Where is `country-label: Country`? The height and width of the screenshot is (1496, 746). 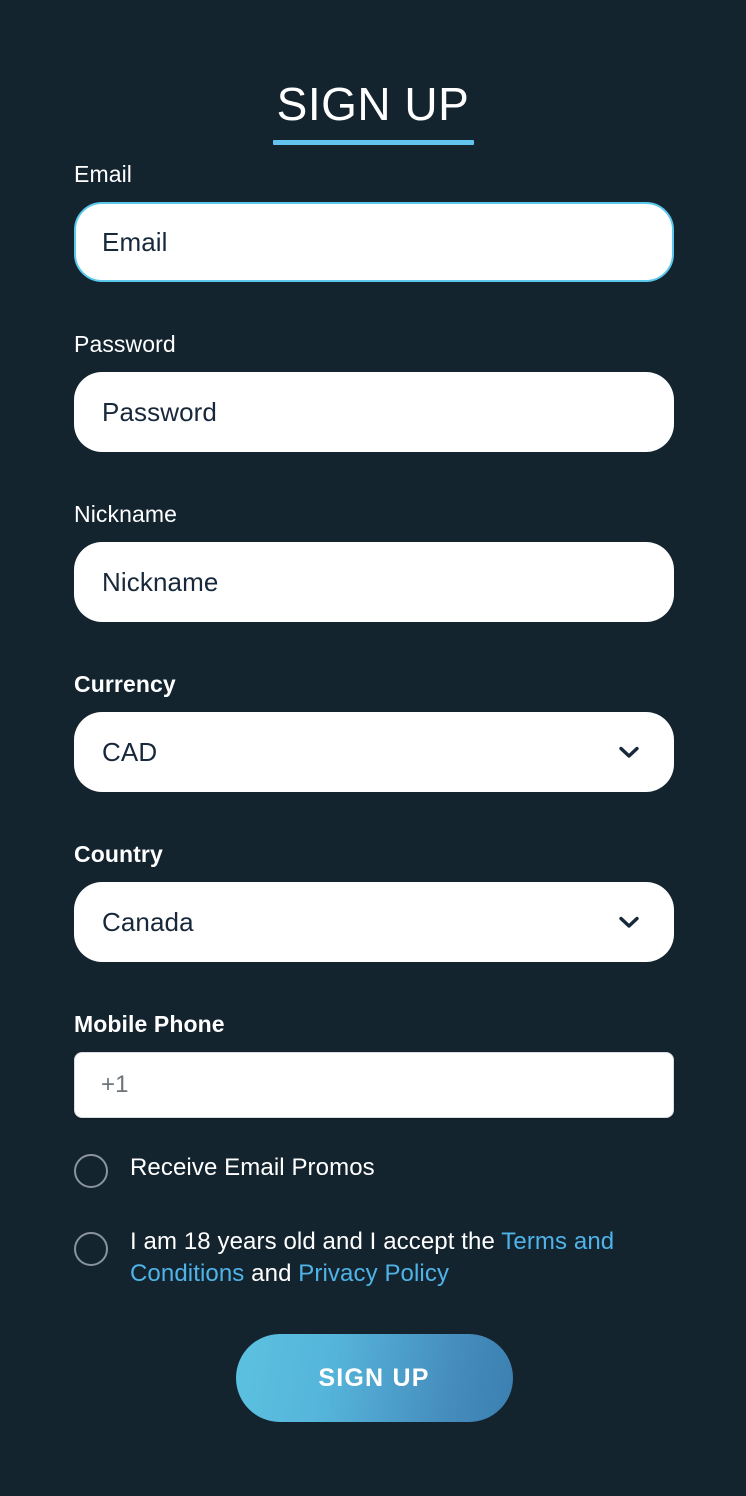 country-label: Country is located at coordinates (118, 854).